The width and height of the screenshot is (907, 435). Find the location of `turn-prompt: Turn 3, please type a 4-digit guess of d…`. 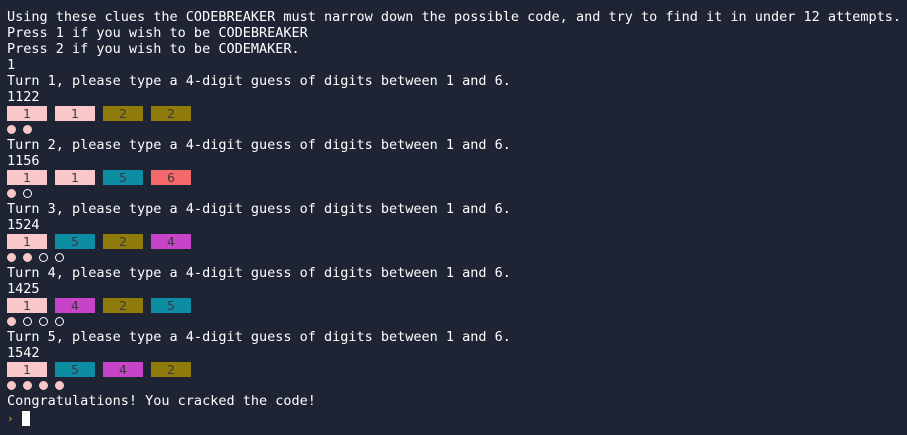

turn-prompt: Turn 3, please type a 4-digit guess of d… is located at coordinates (259, 209).